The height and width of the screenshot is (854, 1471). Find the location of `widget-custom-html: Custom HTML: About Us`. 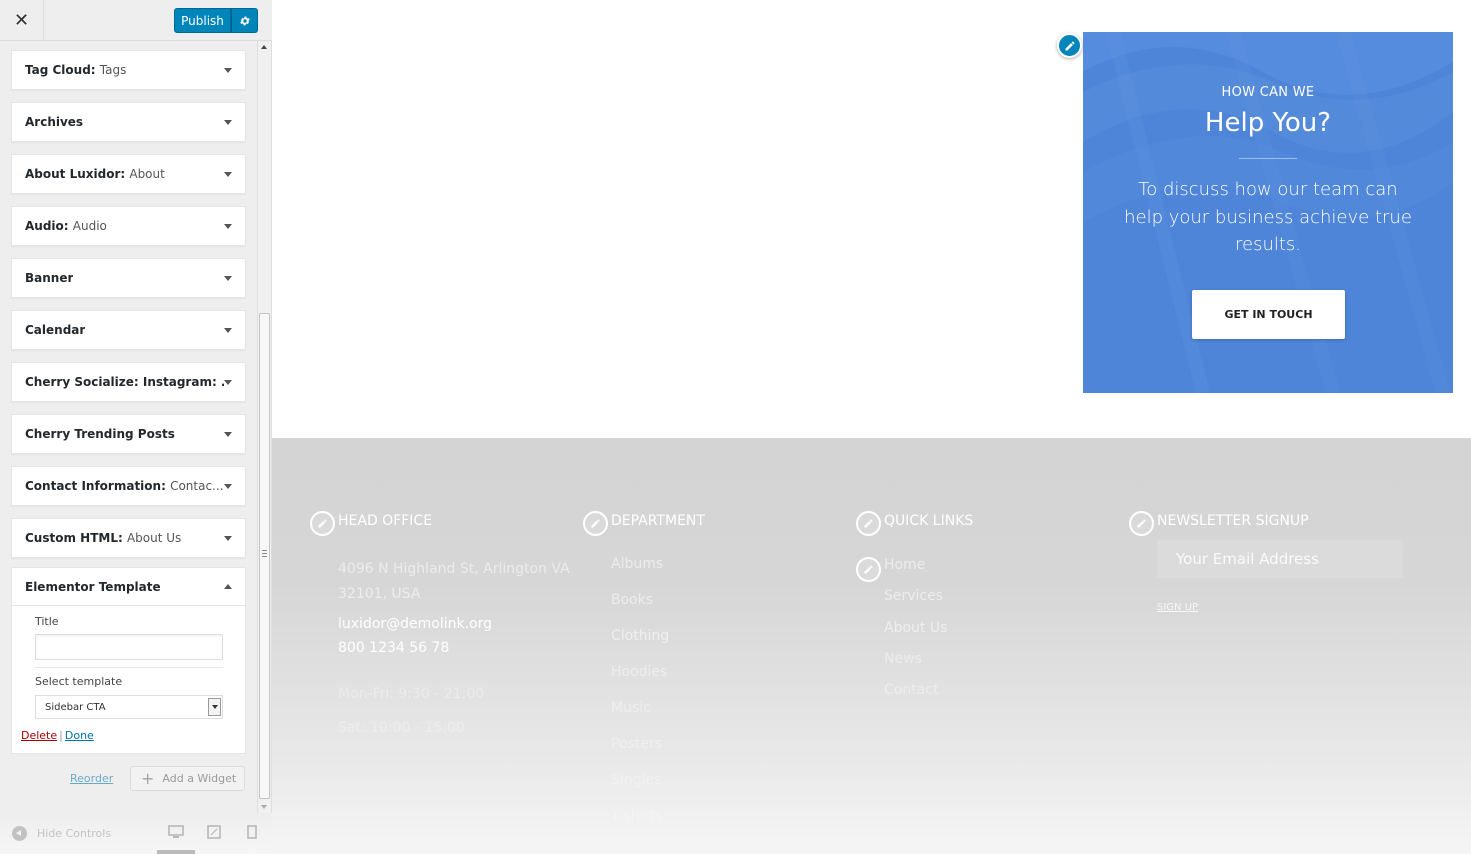

widget-custom-html: Custom HTML: About Us is located at coordinates (128, 538).